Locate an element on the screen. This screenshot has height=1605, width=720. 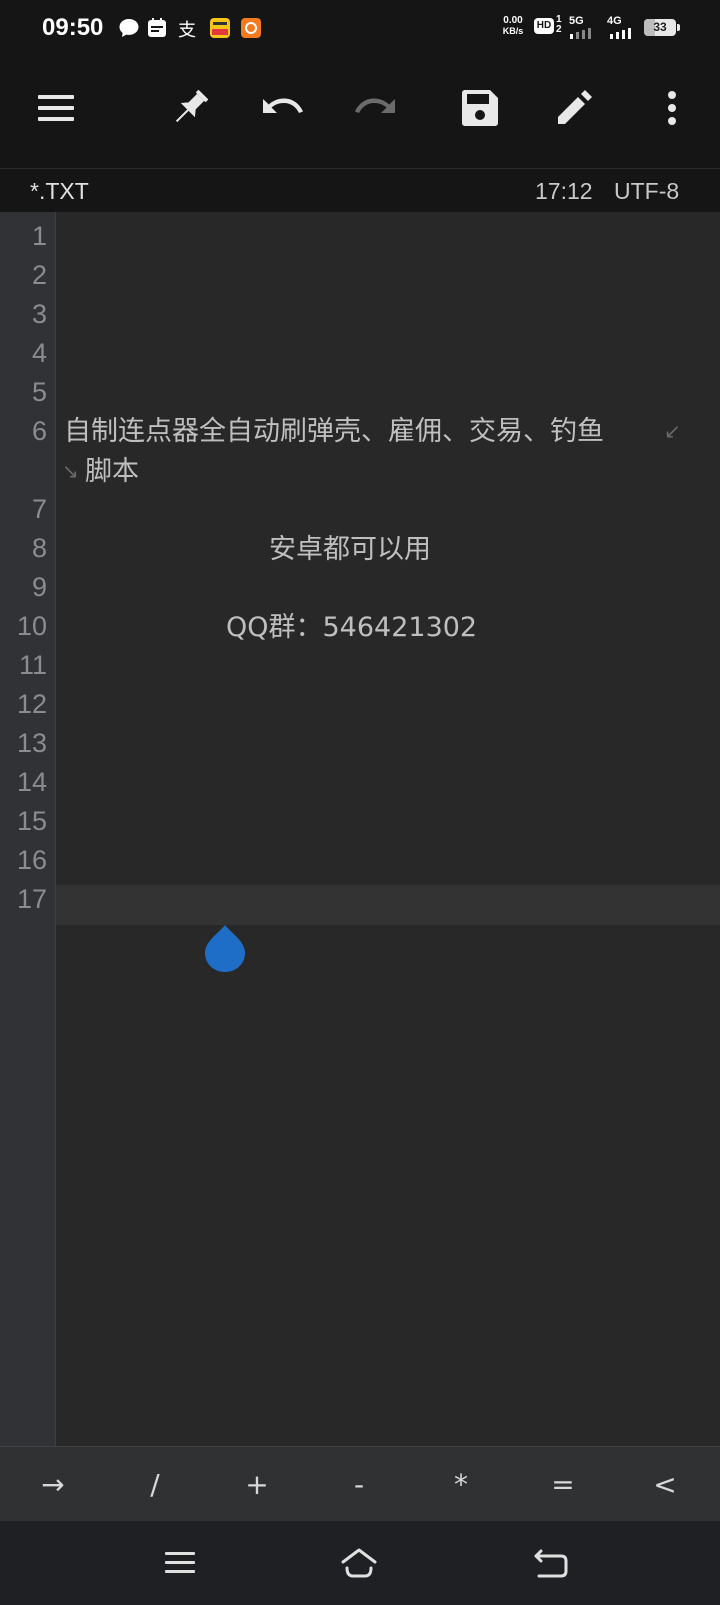
symbol-key-minus: - is located at coordinates (359, 1484).